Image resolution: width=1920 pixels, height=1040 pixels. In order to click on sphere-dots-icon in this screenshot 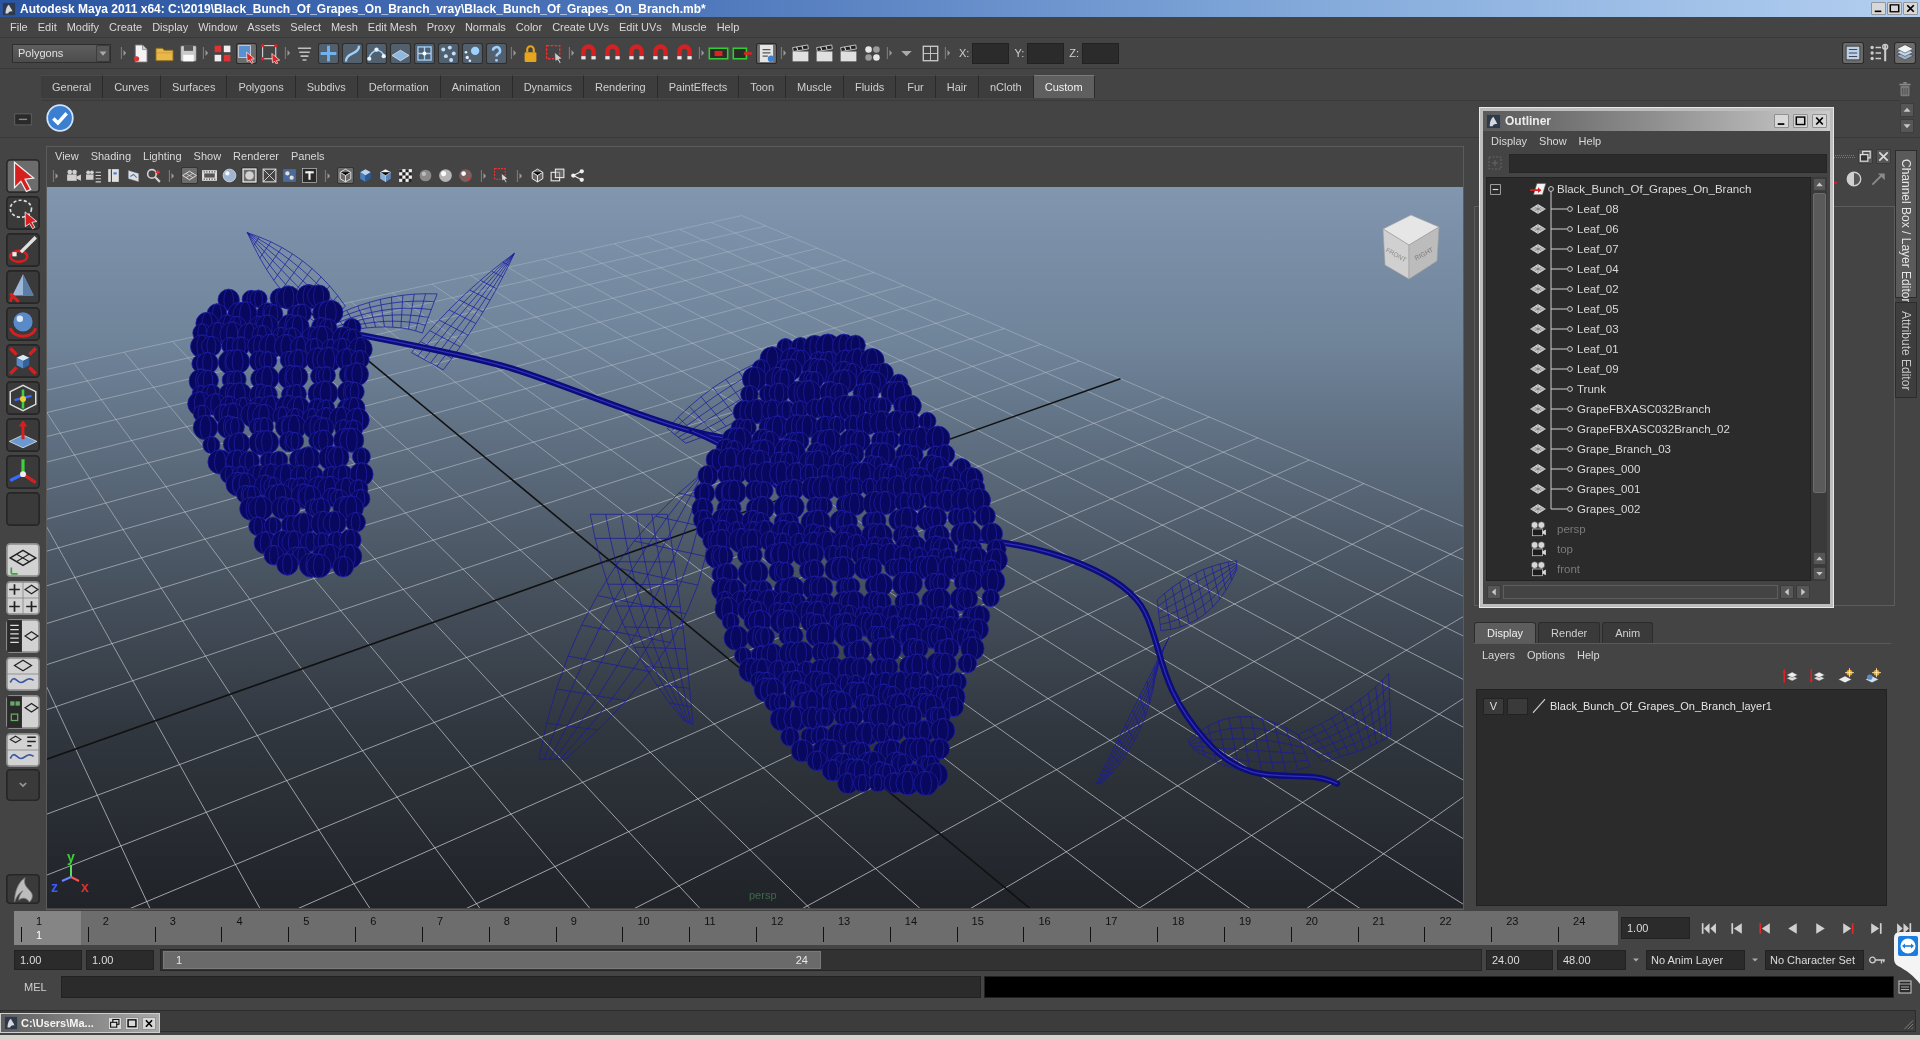, I will do `click(472, 53)`.